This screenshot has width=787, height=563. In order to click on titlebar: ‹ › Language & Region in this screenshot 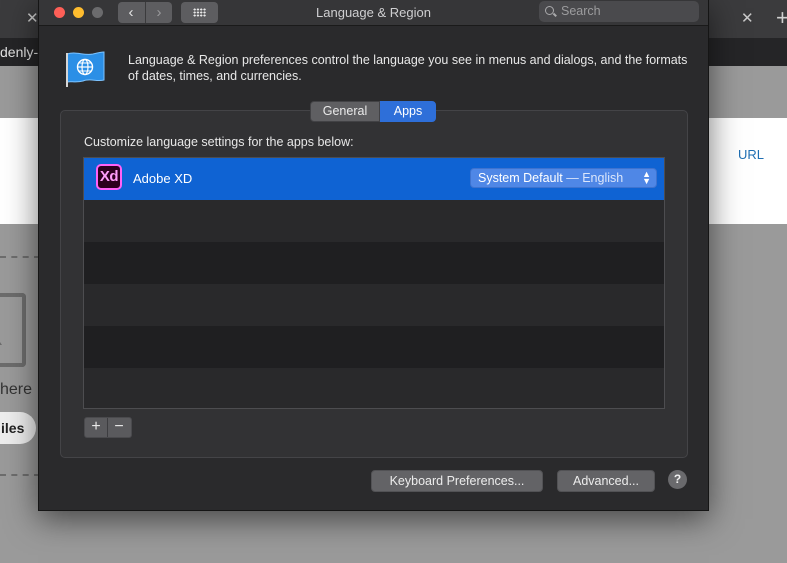, I will do `click(373, 13)`.